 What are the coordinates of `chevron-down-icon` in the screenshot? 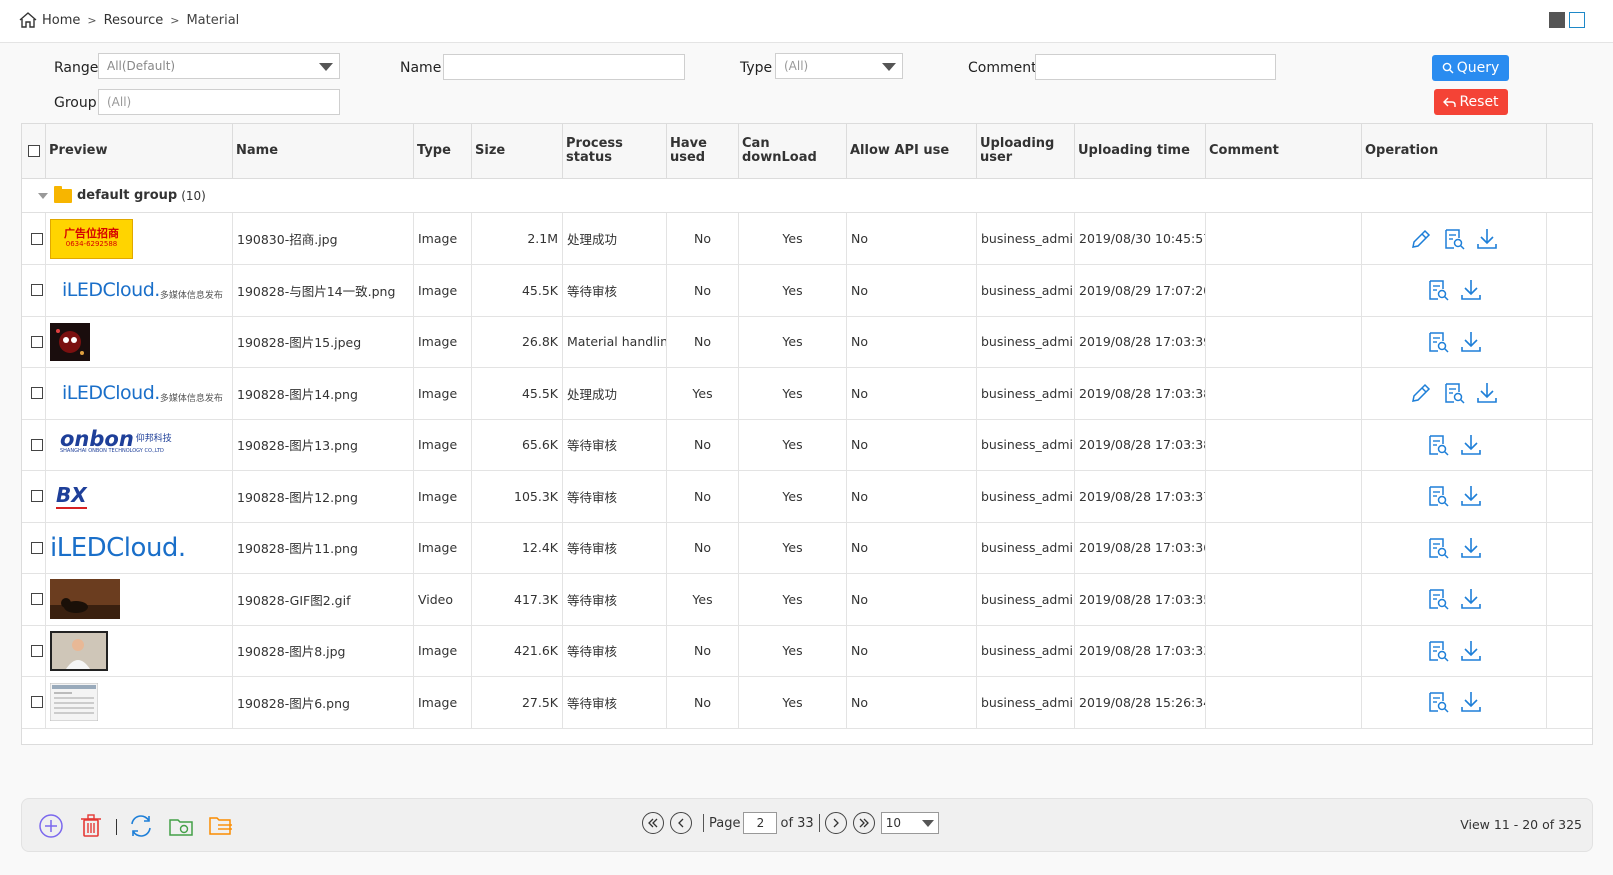 It's located at (889, 67).